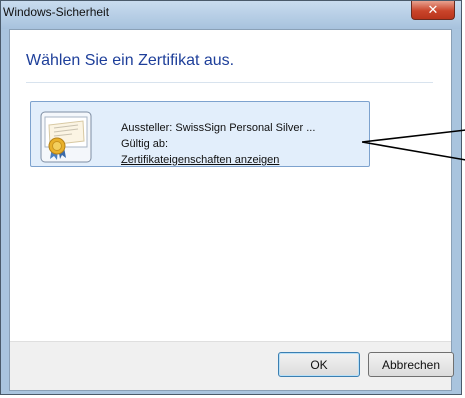 The height and width of the screenshot is (398, 465). What do you see at coordinates (66, 137) in the screenshot?
I see `certificate-icon` at bounding box center [66, 137].